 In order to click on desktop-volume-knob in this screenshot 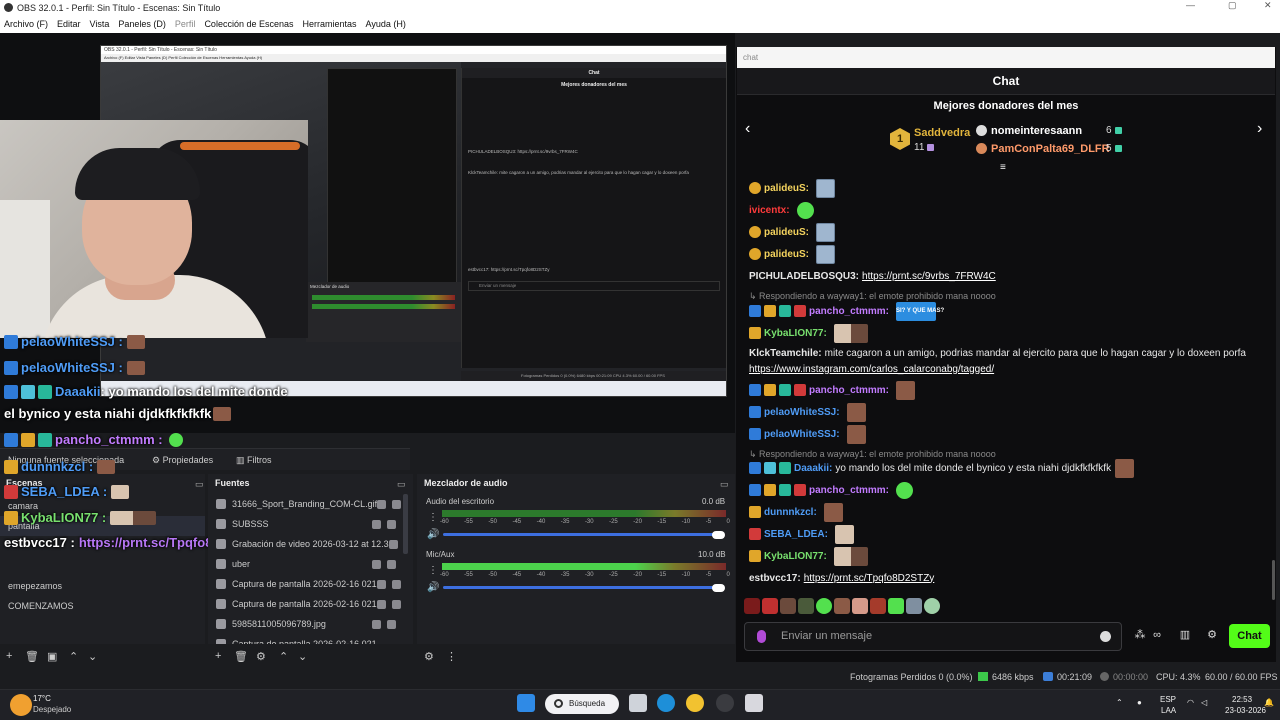, I will do `click(718, 535)`.